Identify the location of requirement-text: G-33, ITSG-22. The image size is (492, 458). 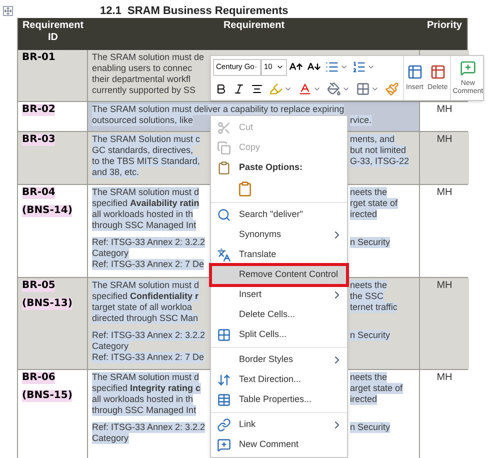
(380, 161).